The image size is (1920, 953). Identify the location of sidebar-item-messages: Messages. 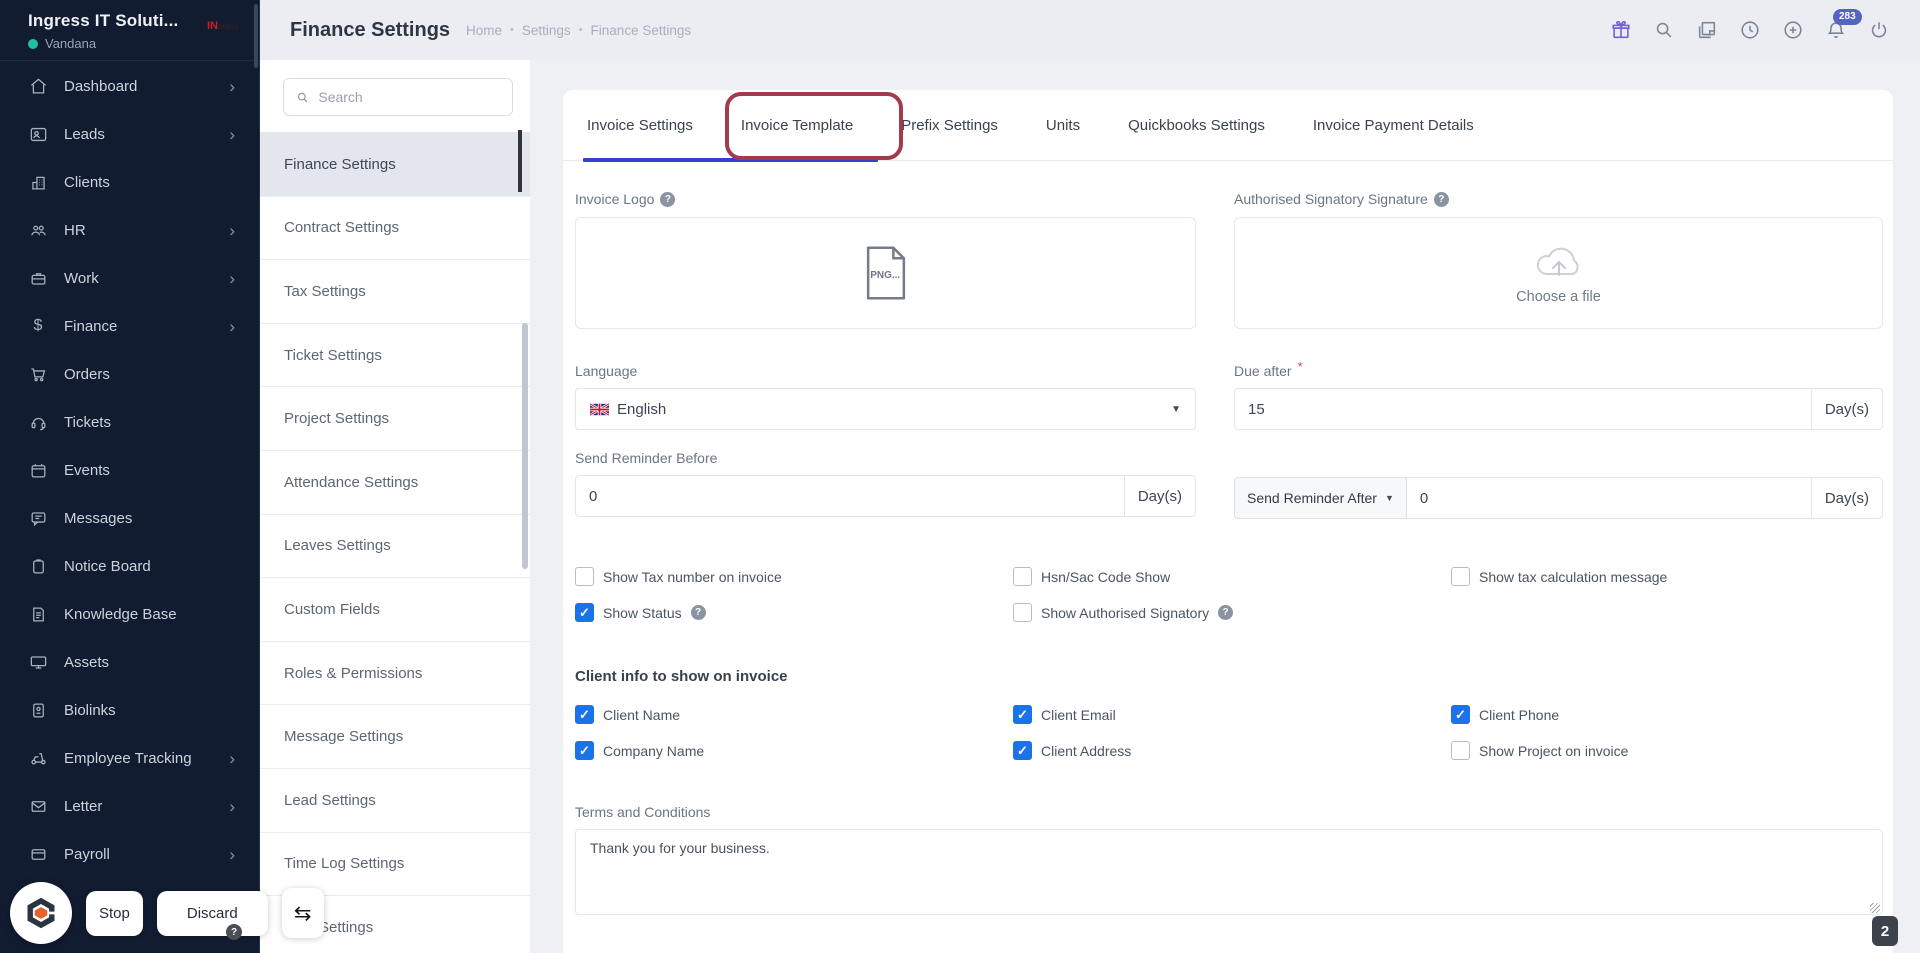
(129, 518).